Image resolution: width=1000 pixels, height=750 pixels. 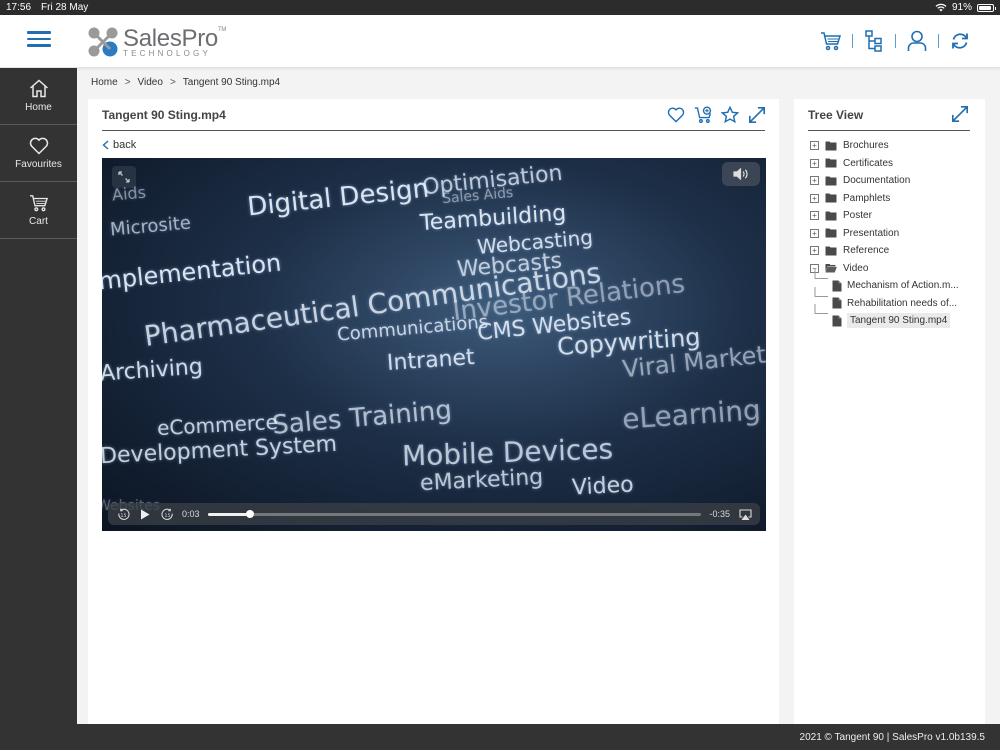 What do you see at coordinates (38, 164) in the screenshot?
I see `sidebar-item-label: Favourites` at bounding box center [38, 164].